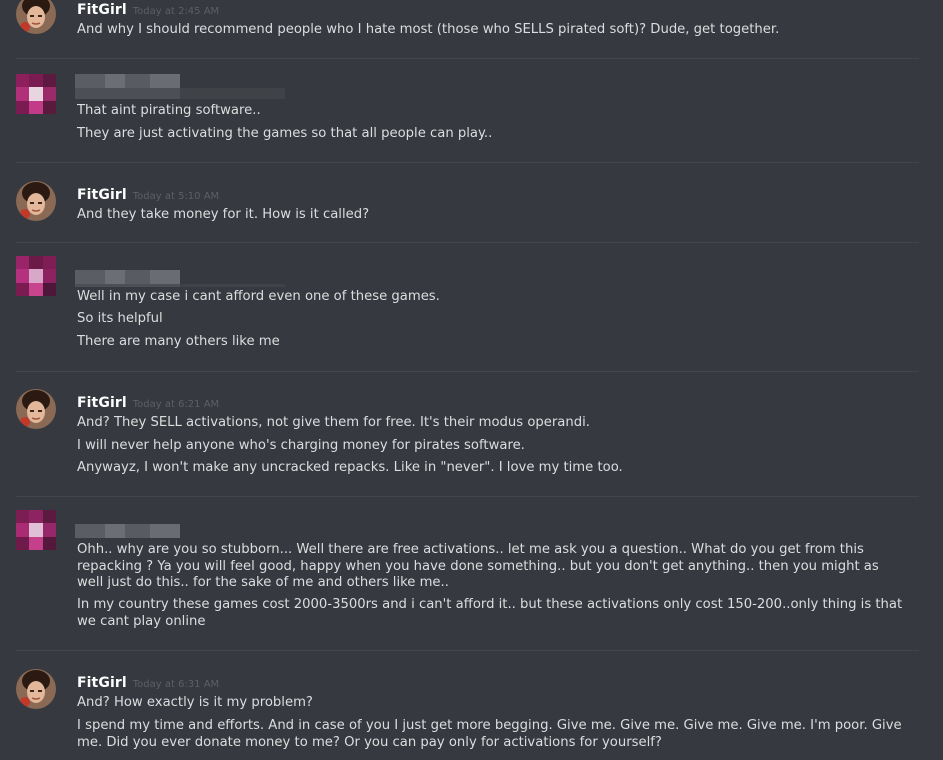 This screenshot has height=760, width=943. Describe the element at coordinates (180, 95) in the screenshot. I see `redacted-timestamp` at that location.